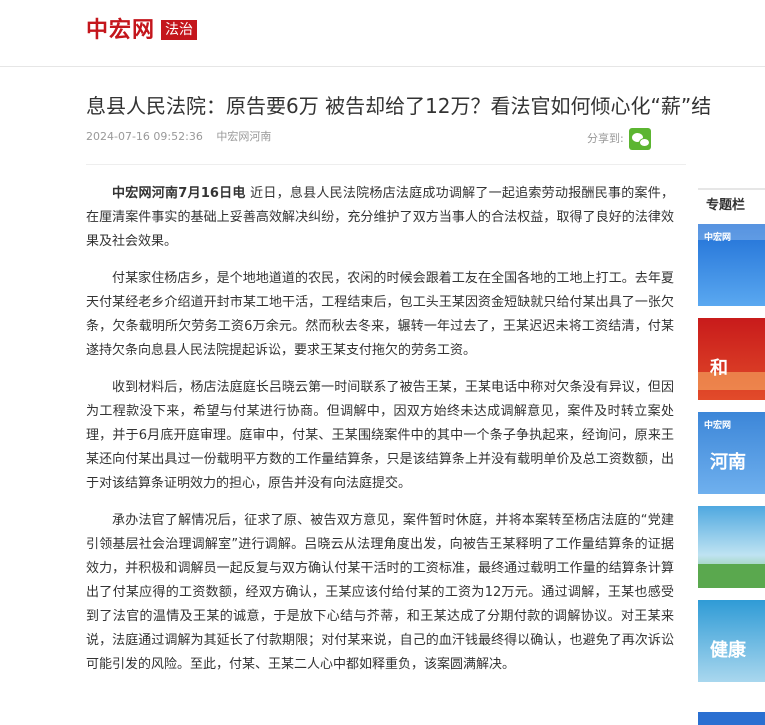 Image resolution: width=765 pixels, height=725 pixels. I want to click on topic-thumbnail, so click(731, 547).